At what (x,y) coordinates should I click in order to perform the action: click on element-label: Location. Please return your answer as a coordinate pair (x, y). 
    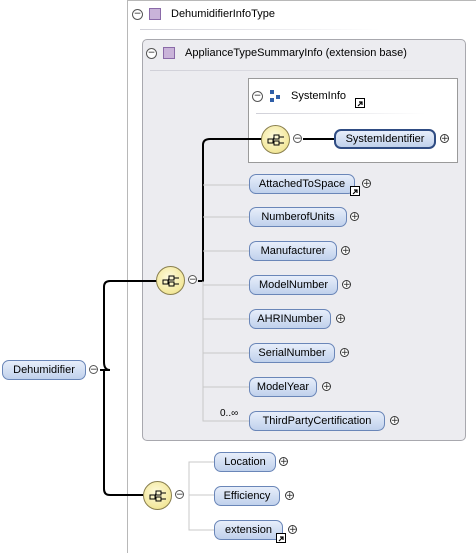
    Looking at the image, I should click on (245, 462).